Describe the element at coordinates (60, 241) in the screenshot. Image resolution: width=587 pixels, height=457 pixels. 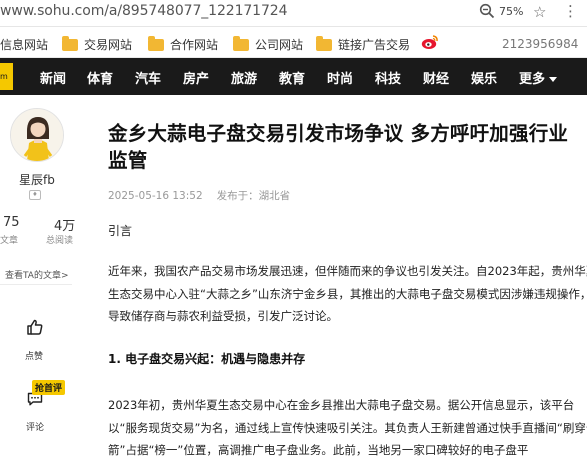
I see `author-reads-label: 总阅读` at that location.